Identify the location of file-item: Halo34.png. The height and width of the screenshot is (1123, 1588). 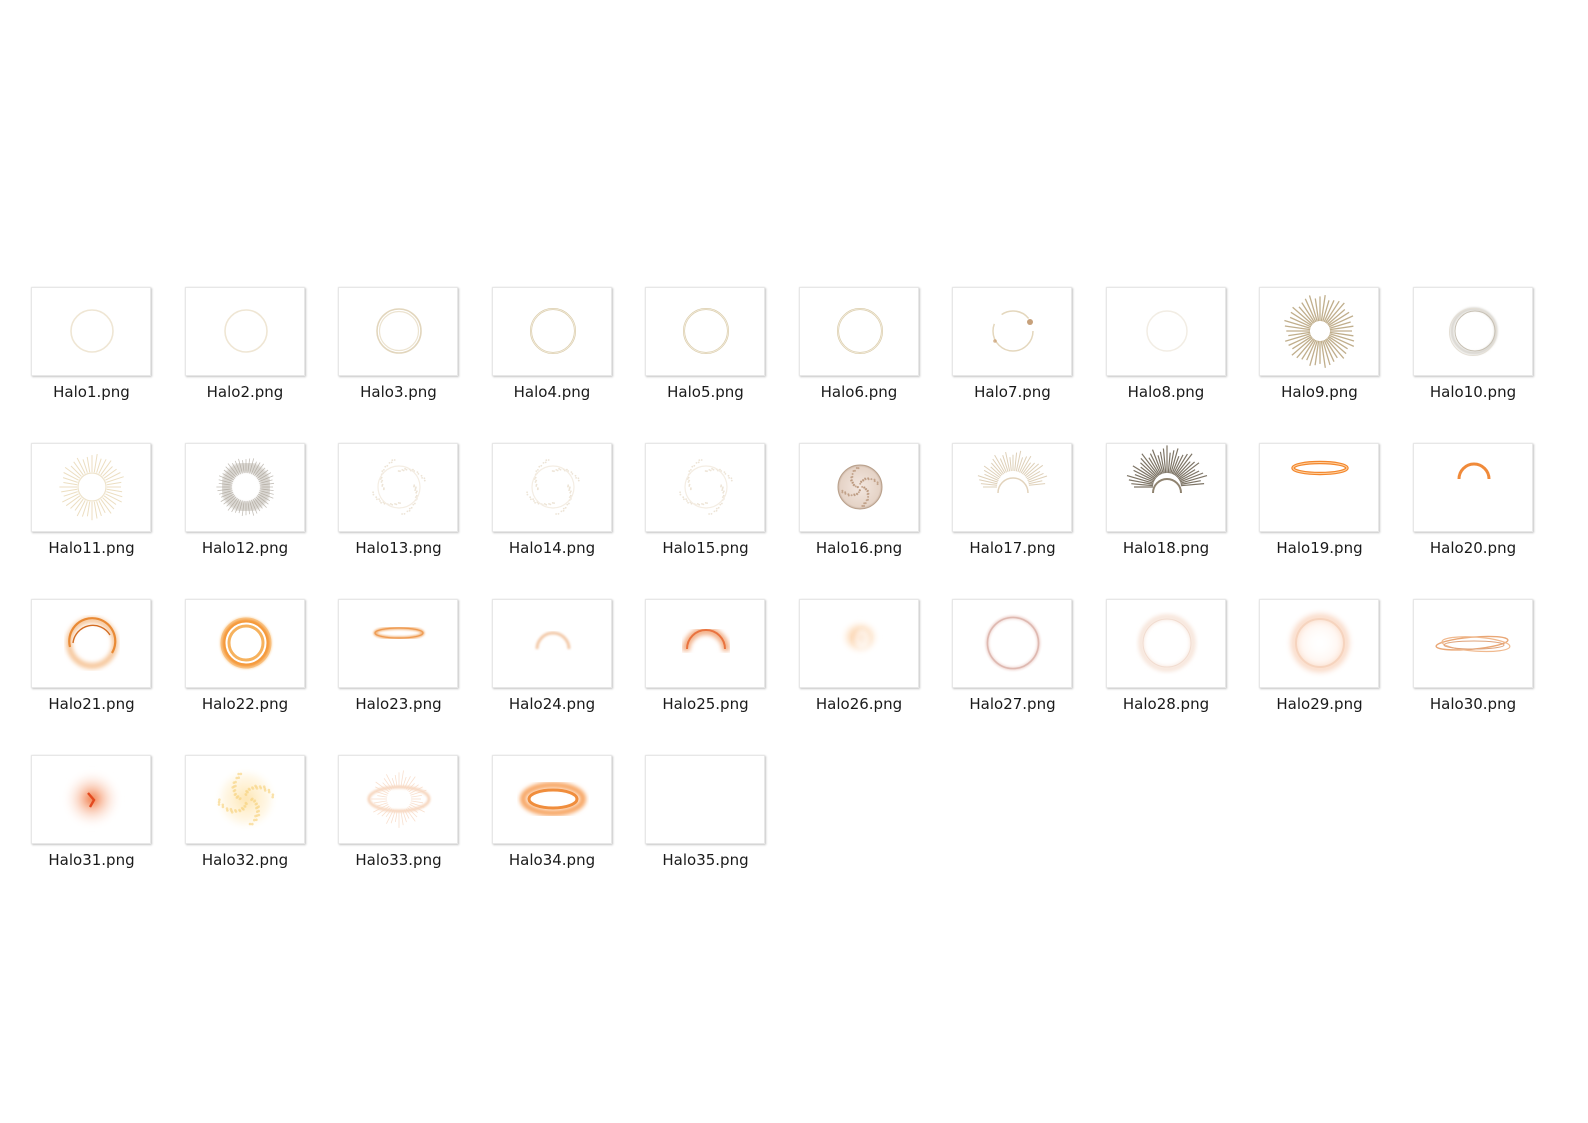
(537, 825).